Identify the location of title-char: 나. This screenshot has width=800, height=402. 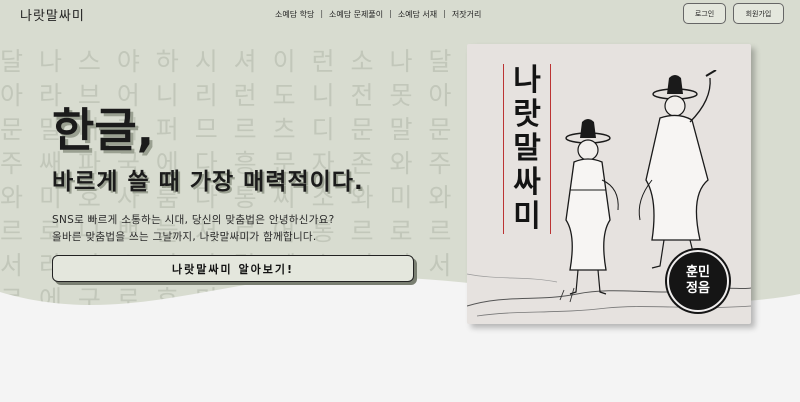
(527, 80).